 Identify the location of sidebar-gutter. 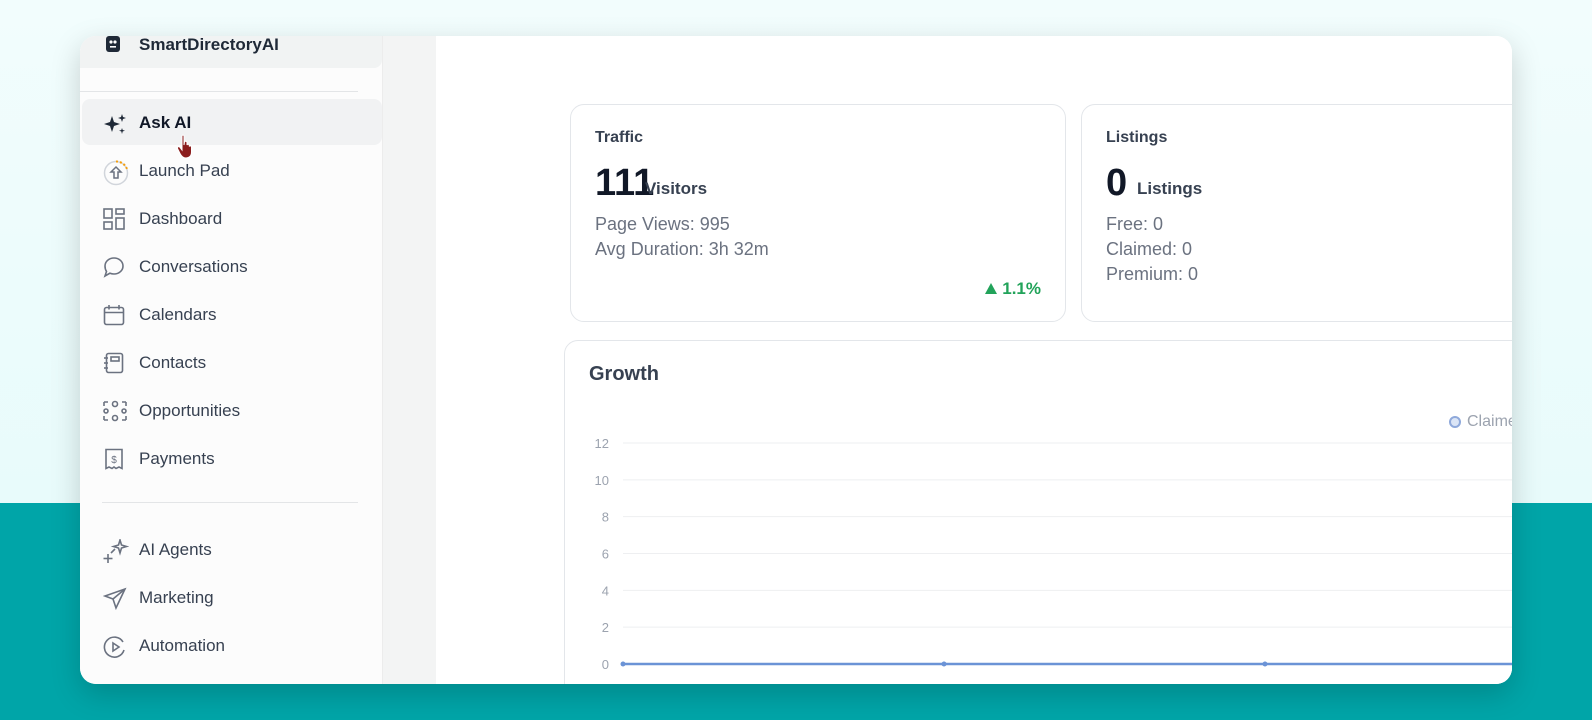
(409, 360).